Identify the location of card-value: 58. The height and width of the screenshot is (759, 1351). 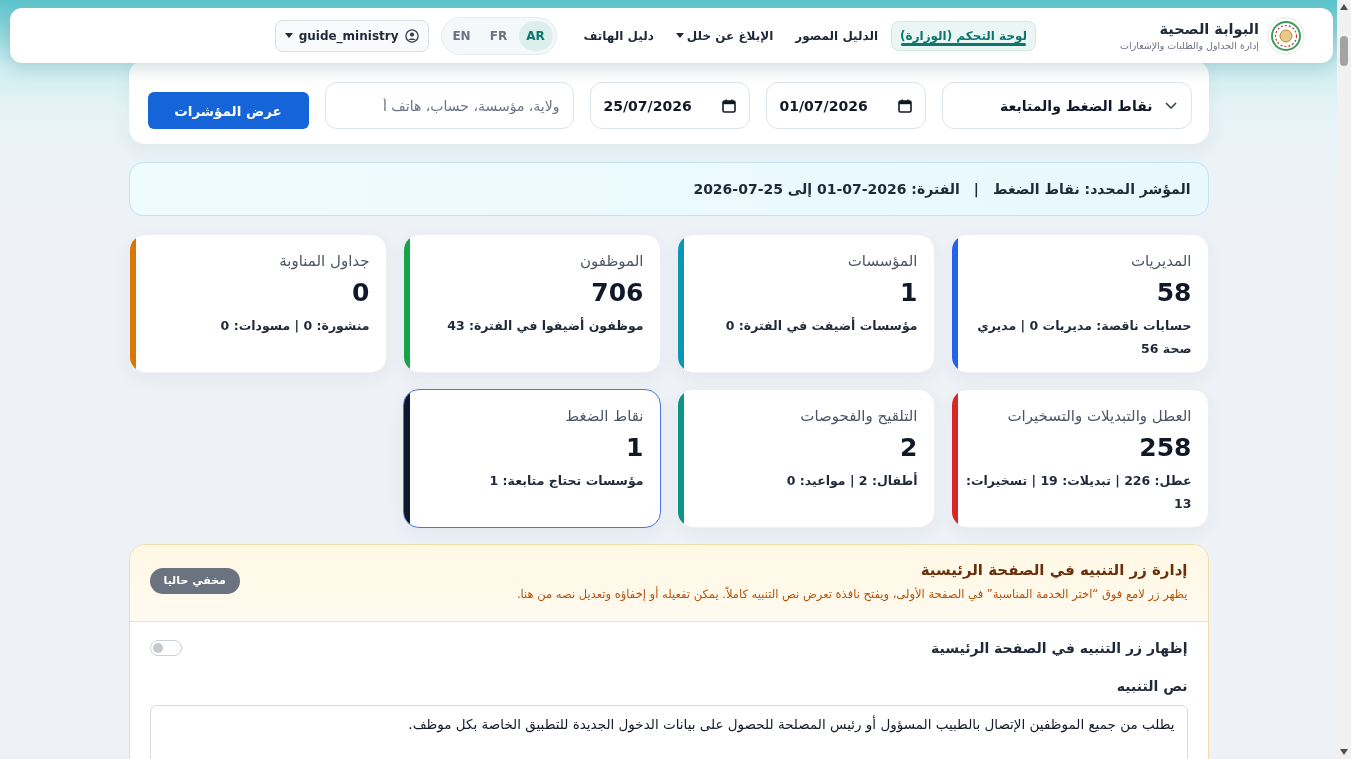
(1174, 293).